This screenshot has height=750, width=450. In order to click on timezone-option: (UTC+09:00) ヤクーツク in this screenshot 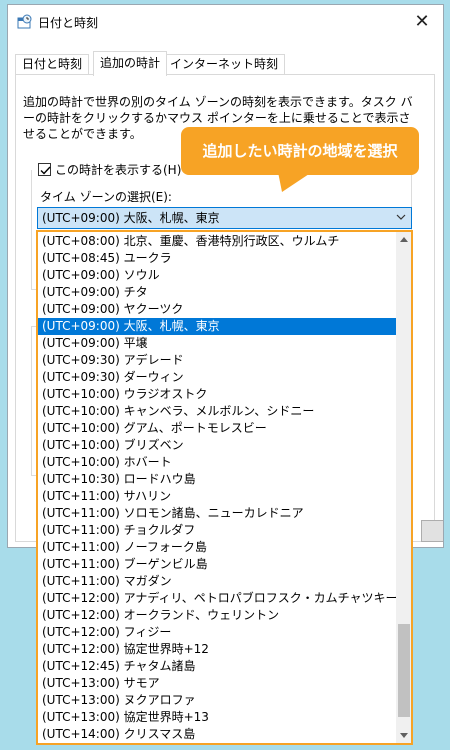, I will do `click(217, 309)`.